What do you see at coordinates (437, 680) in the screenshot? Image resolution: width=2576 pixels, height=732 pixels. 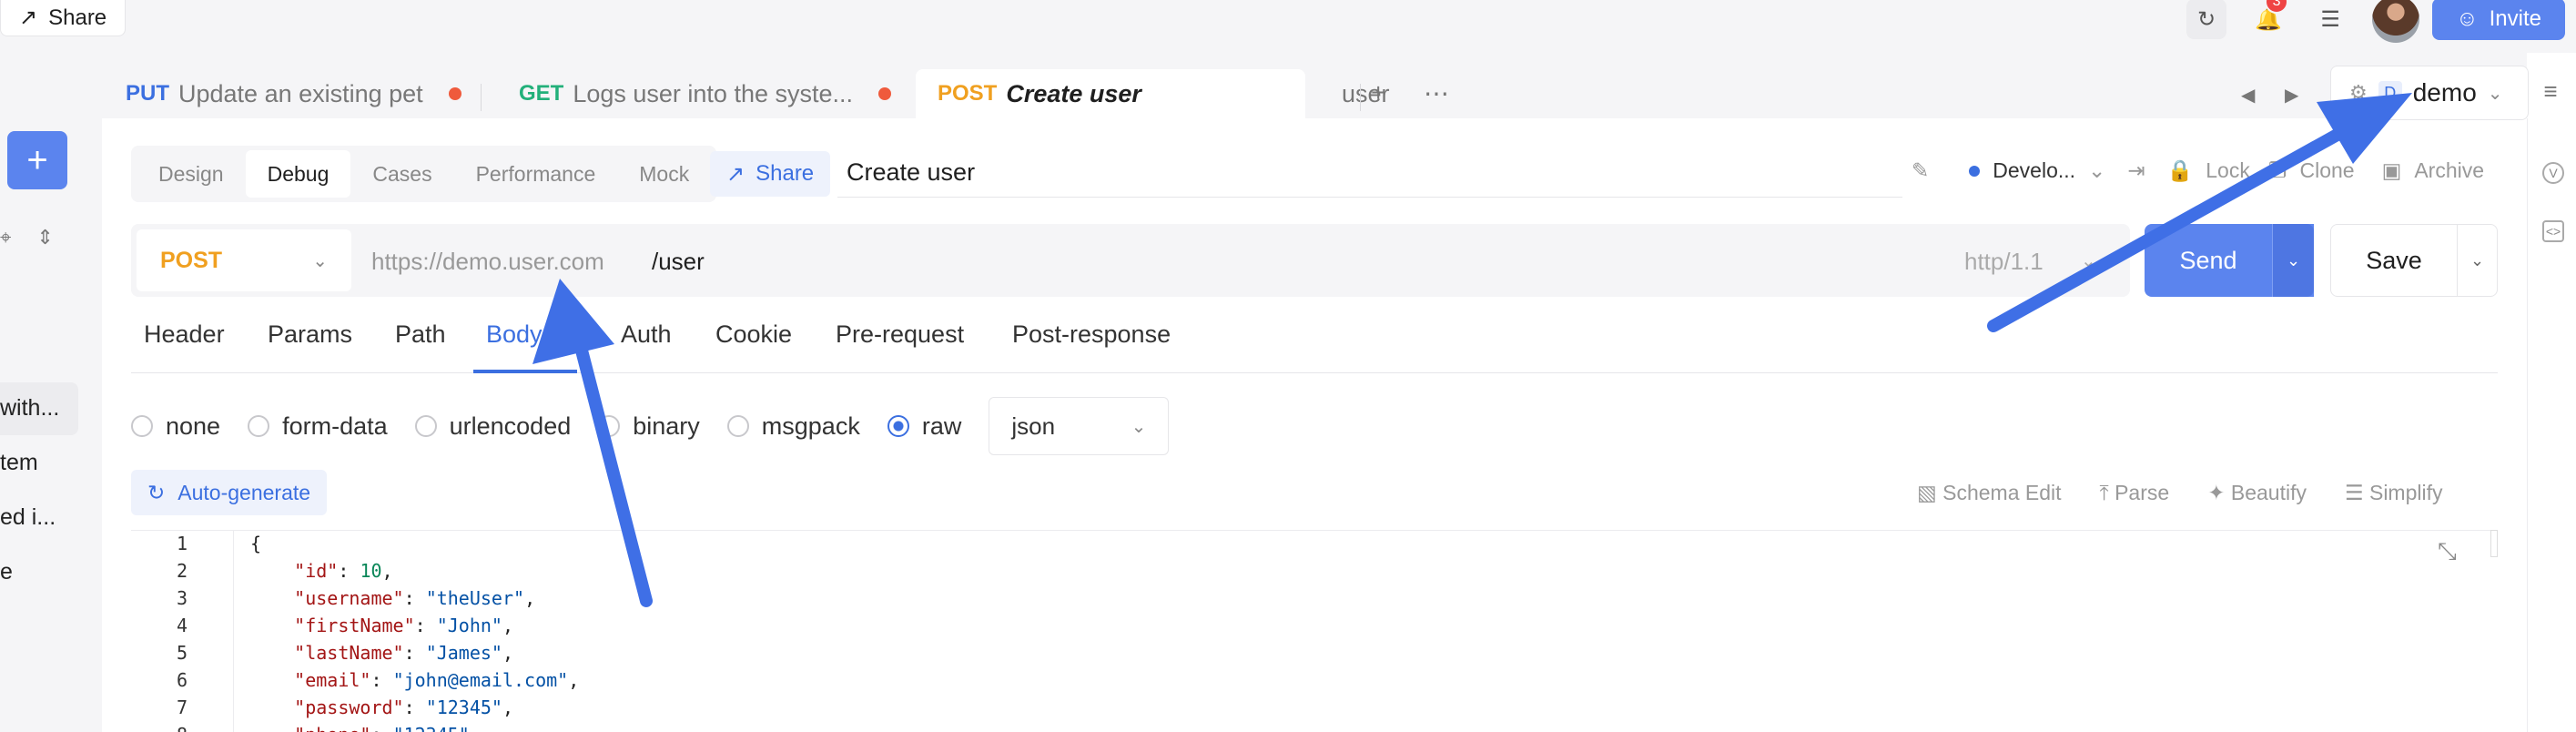 I see `code-line: "email": "john@email.com",` at bounding box center [437, 680].